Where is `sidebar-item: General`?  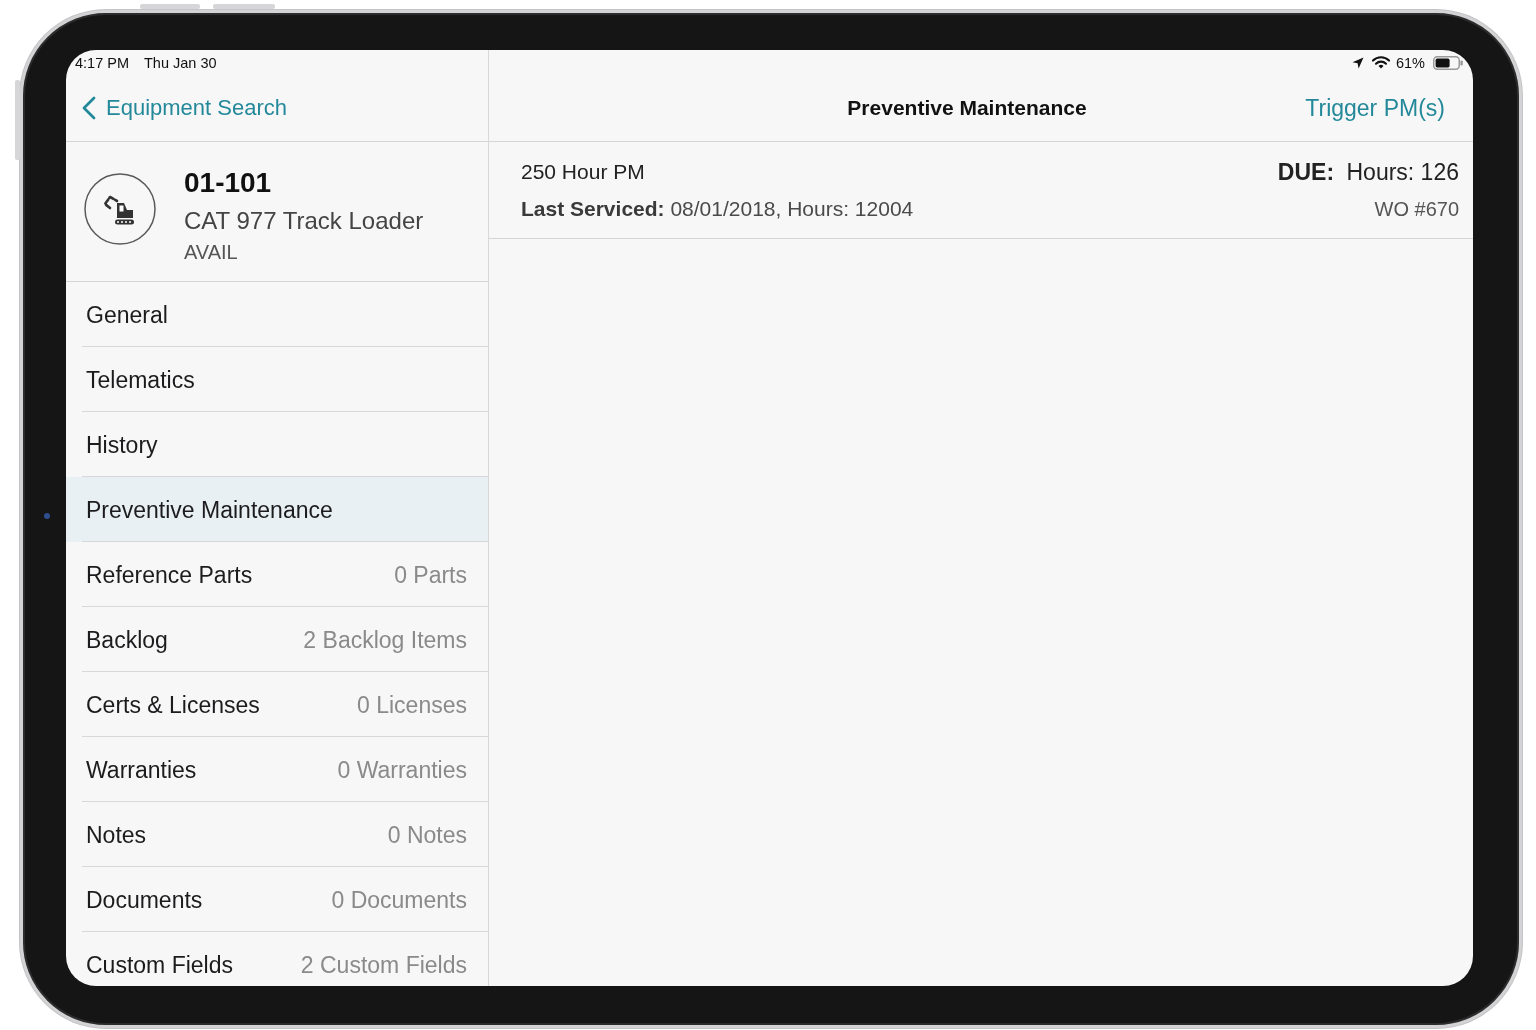 sidebar-item: General is located at coordinates (277, 314).